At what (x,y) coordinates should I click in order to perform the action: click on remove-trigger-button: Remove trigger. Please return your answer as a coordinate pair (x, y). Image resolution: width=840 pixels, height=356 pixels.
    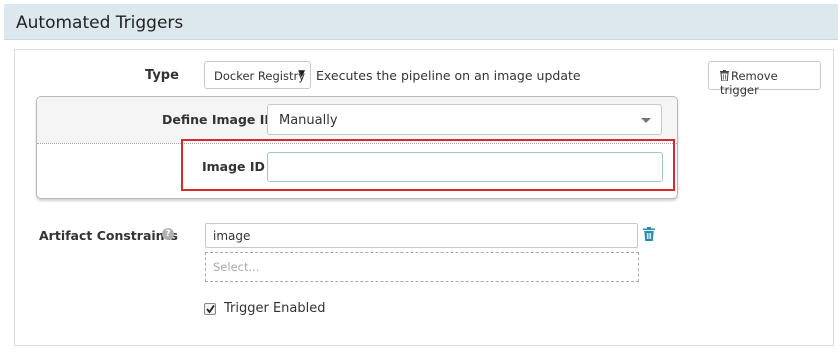
    Looking at the image, I should click on (764, 79).